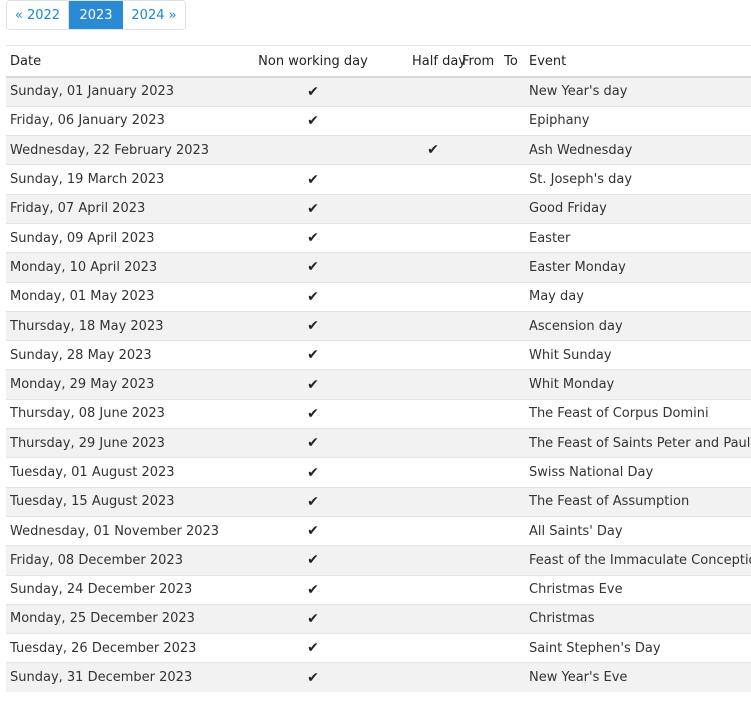 This screenshot has height=714, width=751. Describe the element at coordinates (638, 501) in the screenshot. I see `event-cell: The Feast of Assumption` at that location.